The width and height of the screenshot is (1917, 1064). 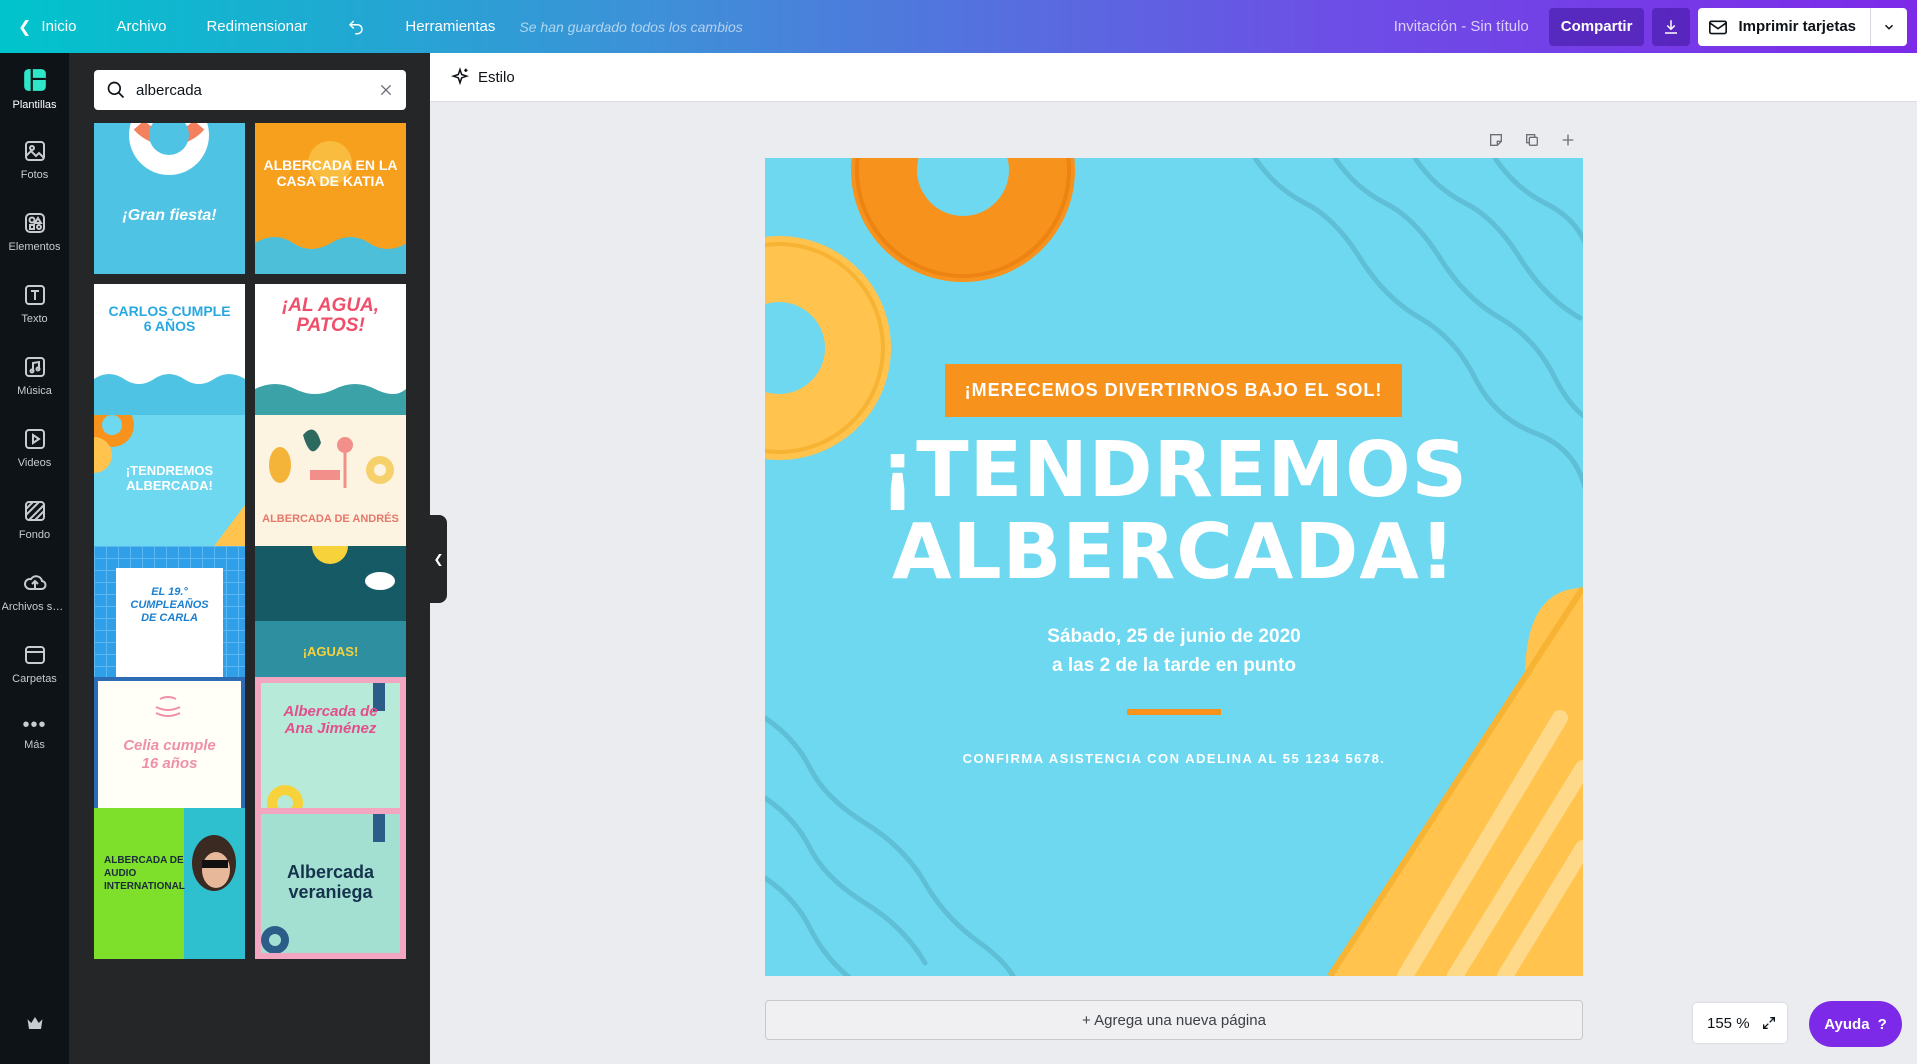 I want to click on template-thumbnail: ¡TENDREMOS ALBERCADA!, so click(x=169, y=490).